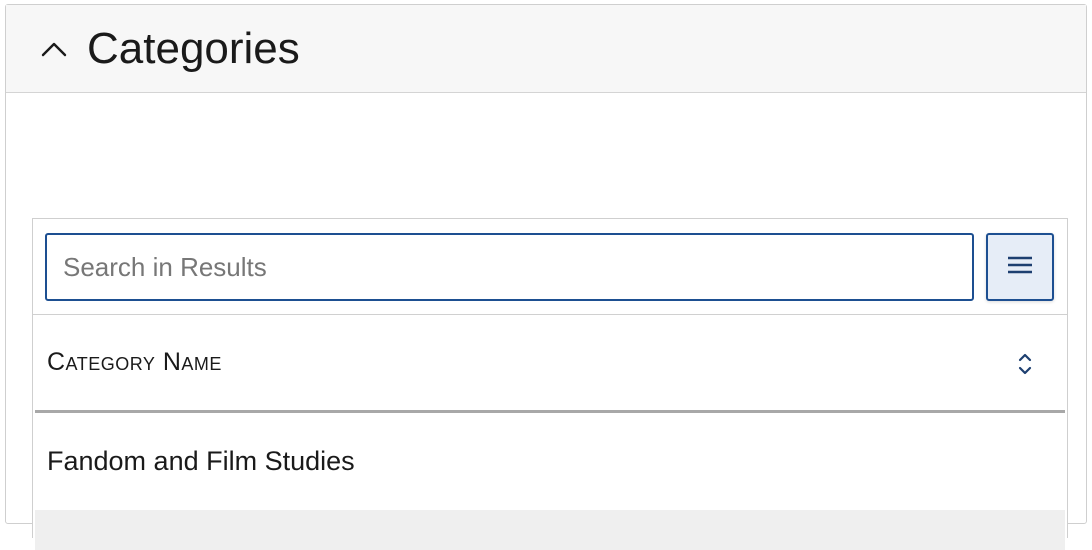 This screenshot has width=1092, height=550. What do you see at coordinates (550, 530) in the screenshot?
I see `table-row-next` at bounding box center [550, 530].